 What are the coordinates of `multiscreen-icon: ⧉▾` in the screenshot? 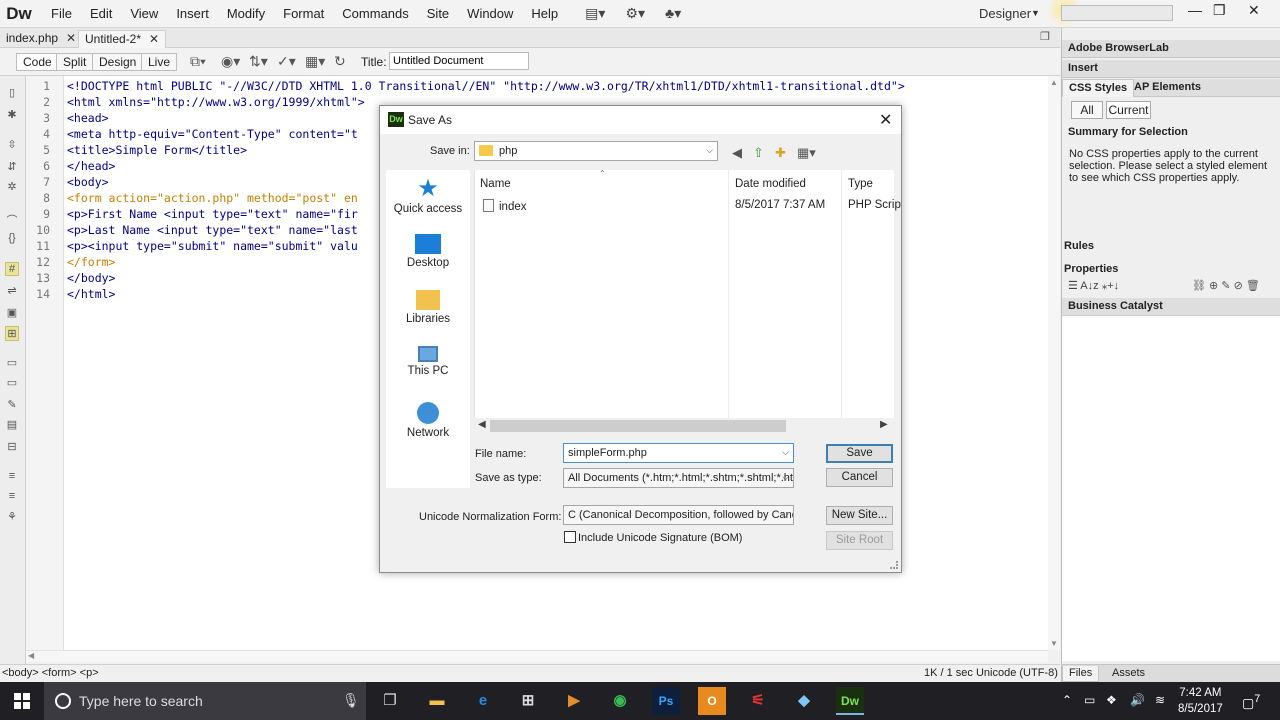 It's located at (198, 61).